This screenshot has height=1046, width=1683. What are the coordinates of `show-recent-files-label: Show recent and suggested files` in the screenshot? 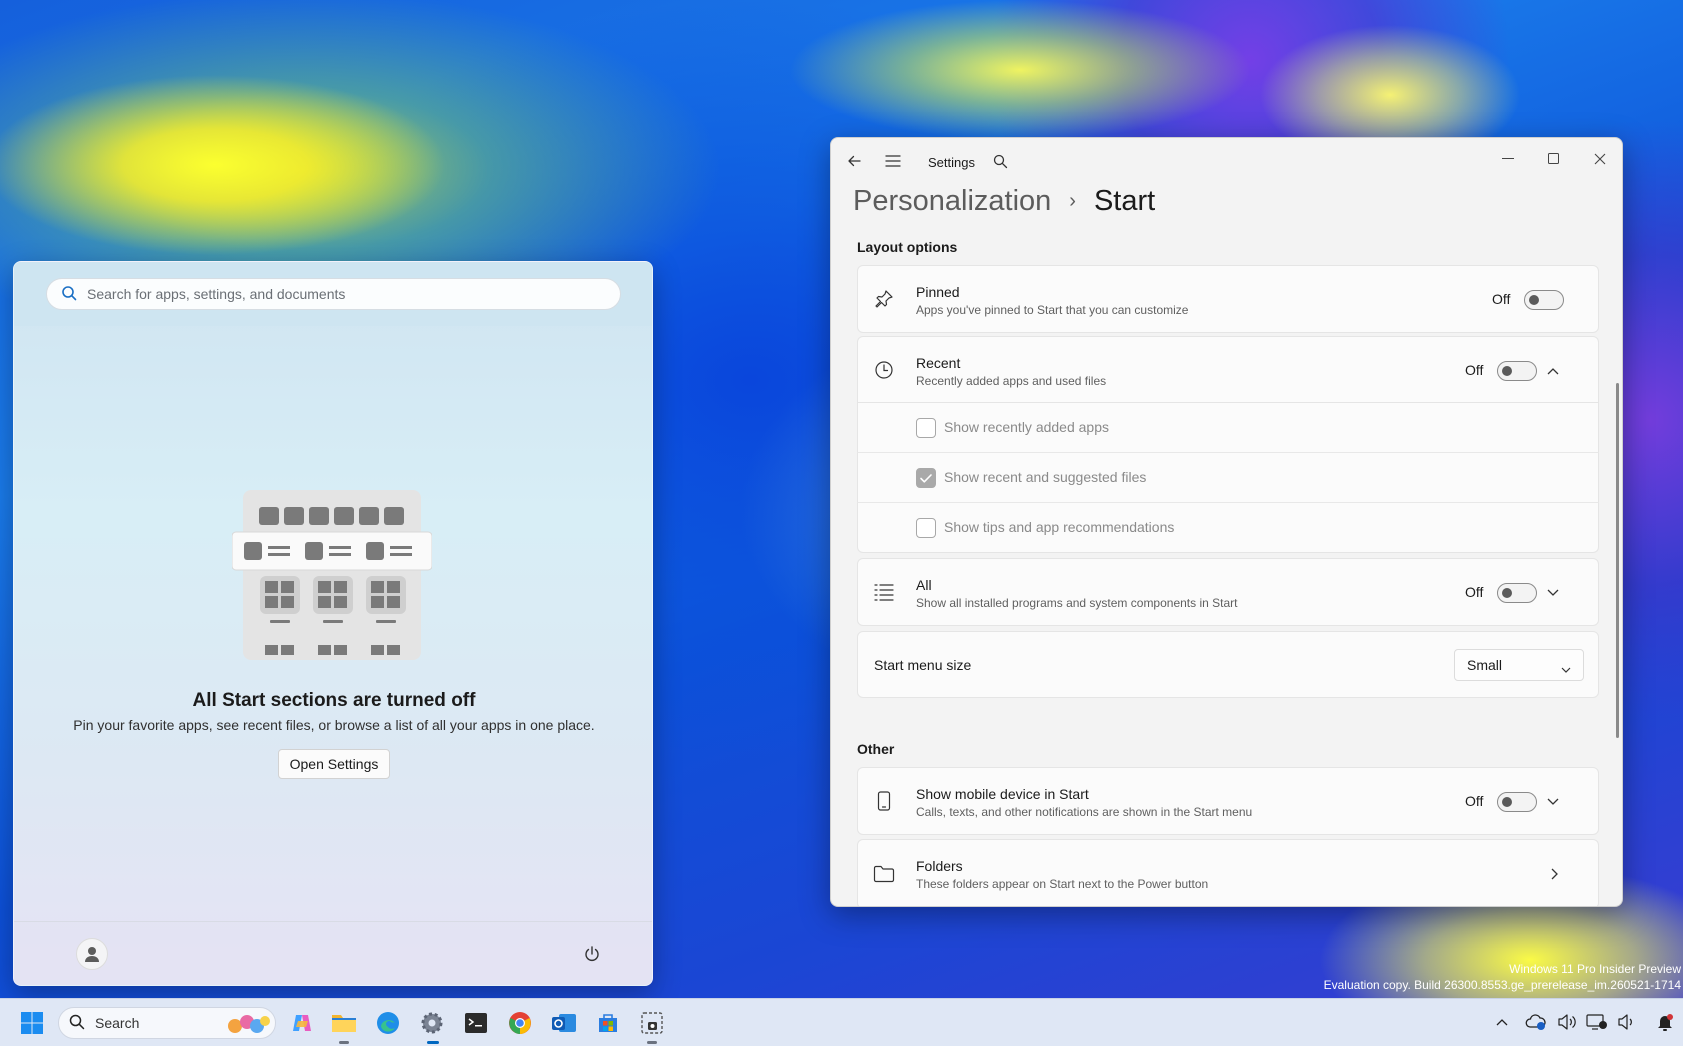 It's located at (1045, 477).